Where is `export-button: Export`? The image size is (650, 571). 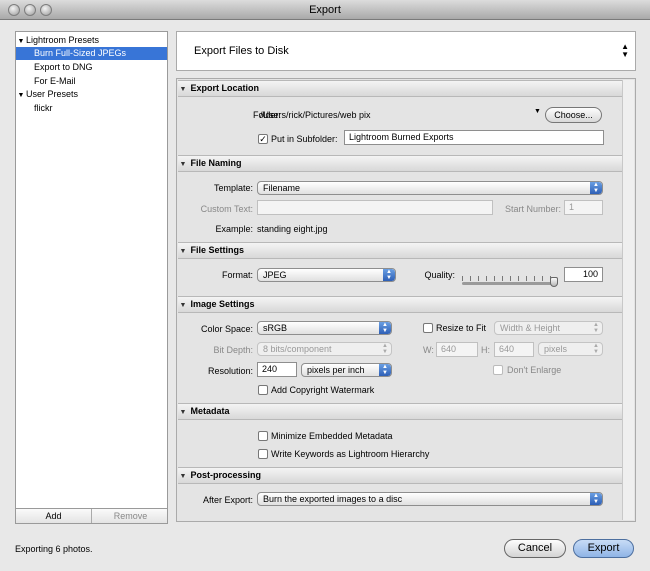
export-button: Export is located at coordinates (603, 548).